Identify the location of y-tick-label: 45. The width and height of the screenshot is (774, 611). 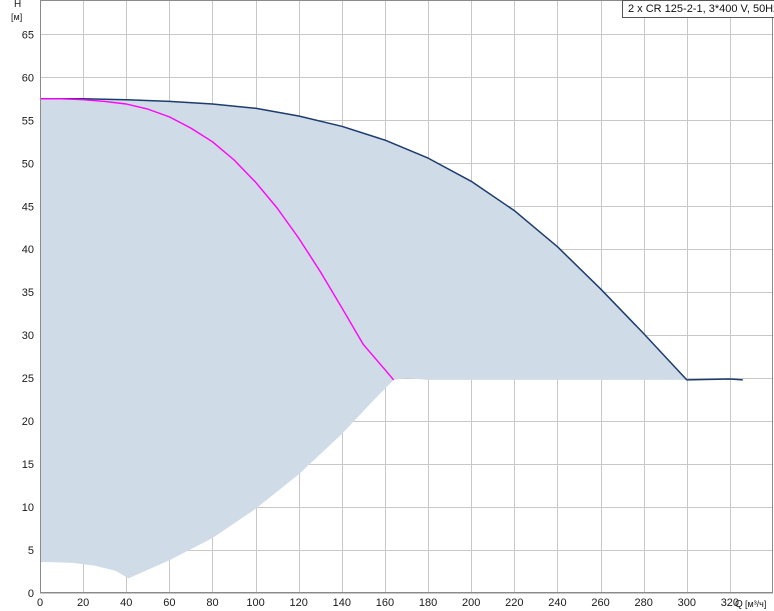
(28, 207).